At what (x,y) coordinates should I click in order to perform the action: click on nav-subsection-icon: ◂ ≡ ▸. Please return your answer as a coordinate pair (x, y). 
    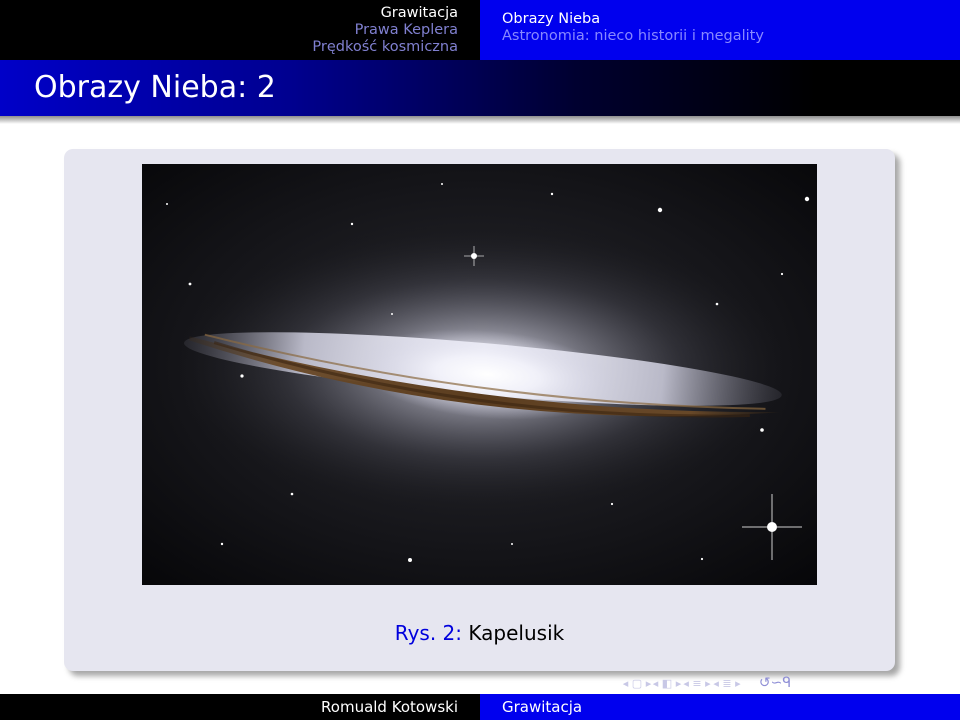
    Looking at the image, I should click on (697, 683).